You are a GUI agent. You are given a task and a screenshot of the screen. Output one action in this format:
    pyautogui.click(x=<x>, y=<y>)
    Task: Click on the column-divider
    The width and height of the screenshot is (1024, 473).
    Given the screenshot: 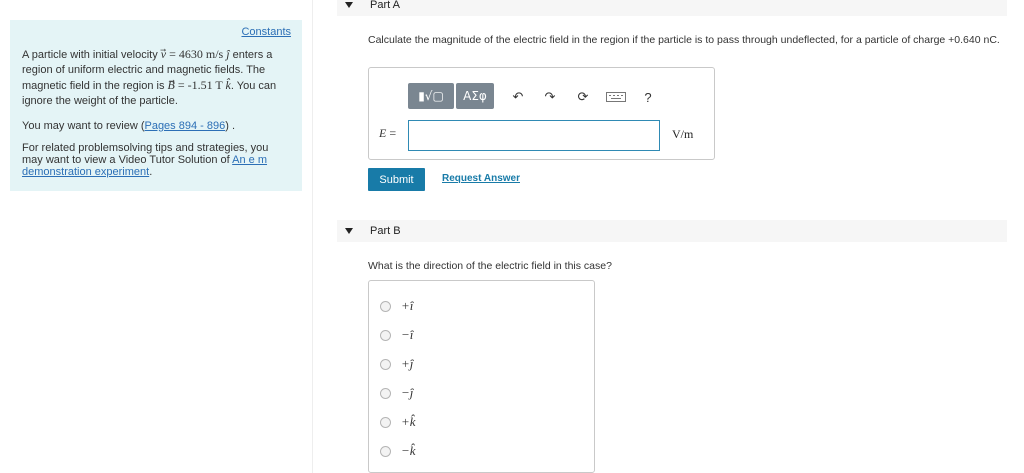 What is the action you would take?
    pyautogui.click(x=312, y=236)
    